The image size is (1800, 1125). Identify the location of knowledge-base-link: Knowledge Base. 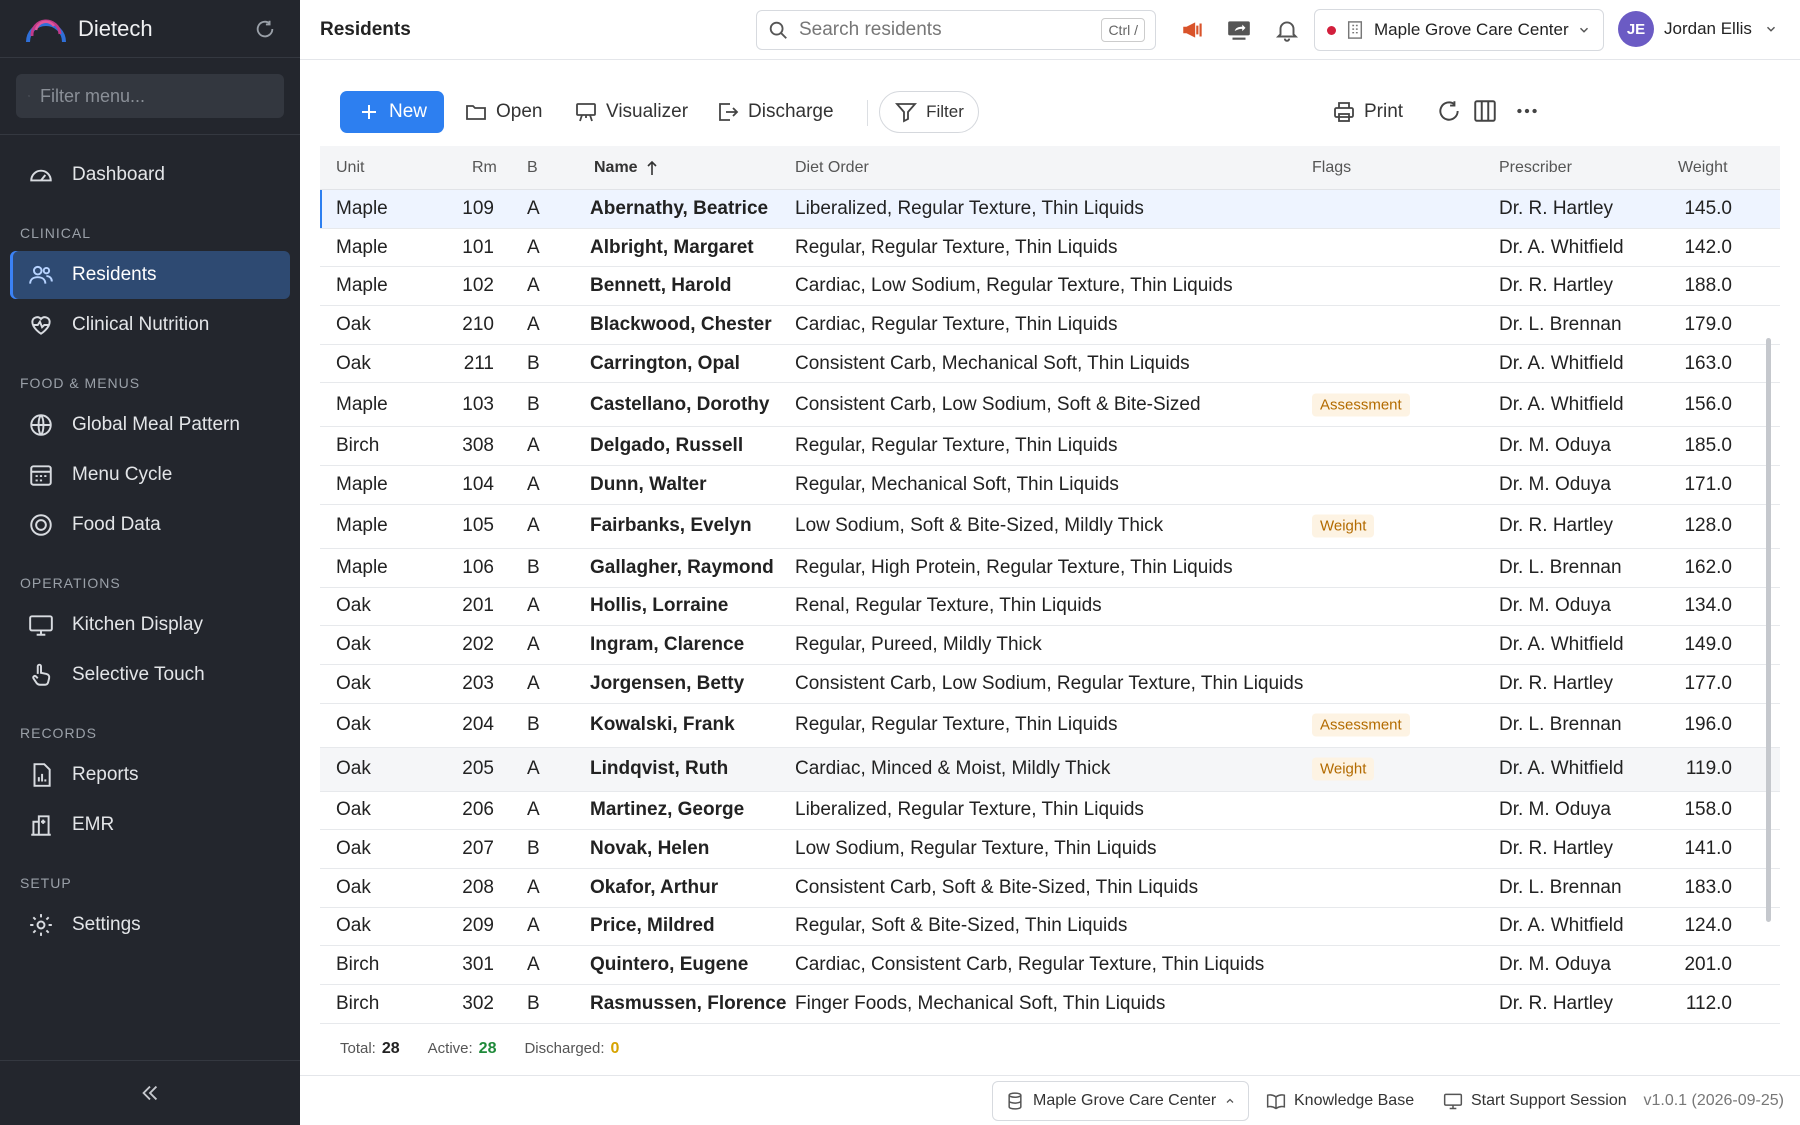
(1340, 1100).